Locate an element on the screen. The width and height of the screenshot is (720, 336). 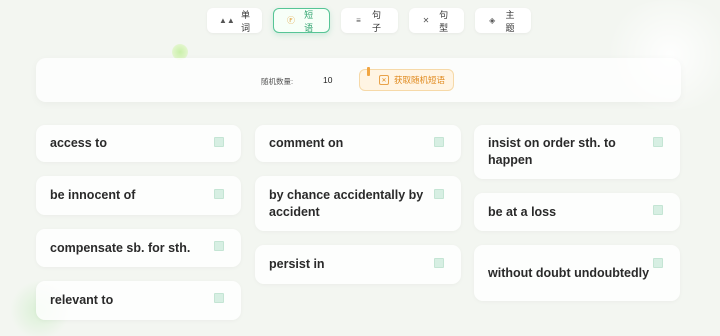
fetch-button-label: 获取随机短语 is located at coordinates (420, 80).